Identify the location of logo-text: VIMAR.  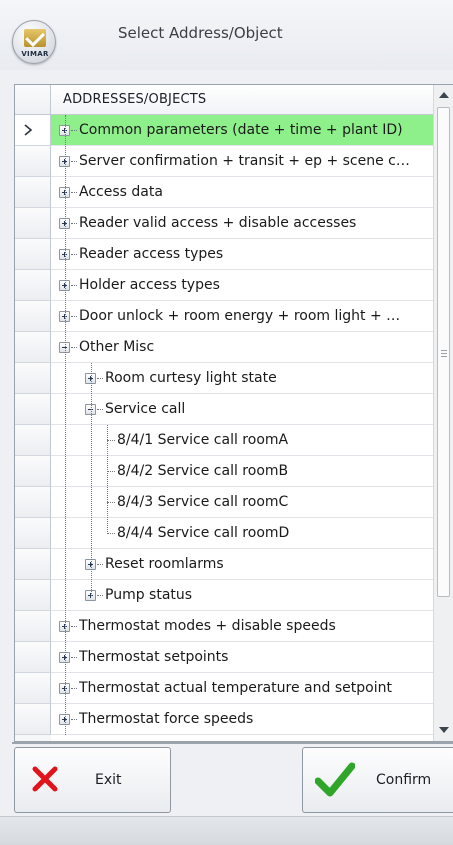
(35, 54).